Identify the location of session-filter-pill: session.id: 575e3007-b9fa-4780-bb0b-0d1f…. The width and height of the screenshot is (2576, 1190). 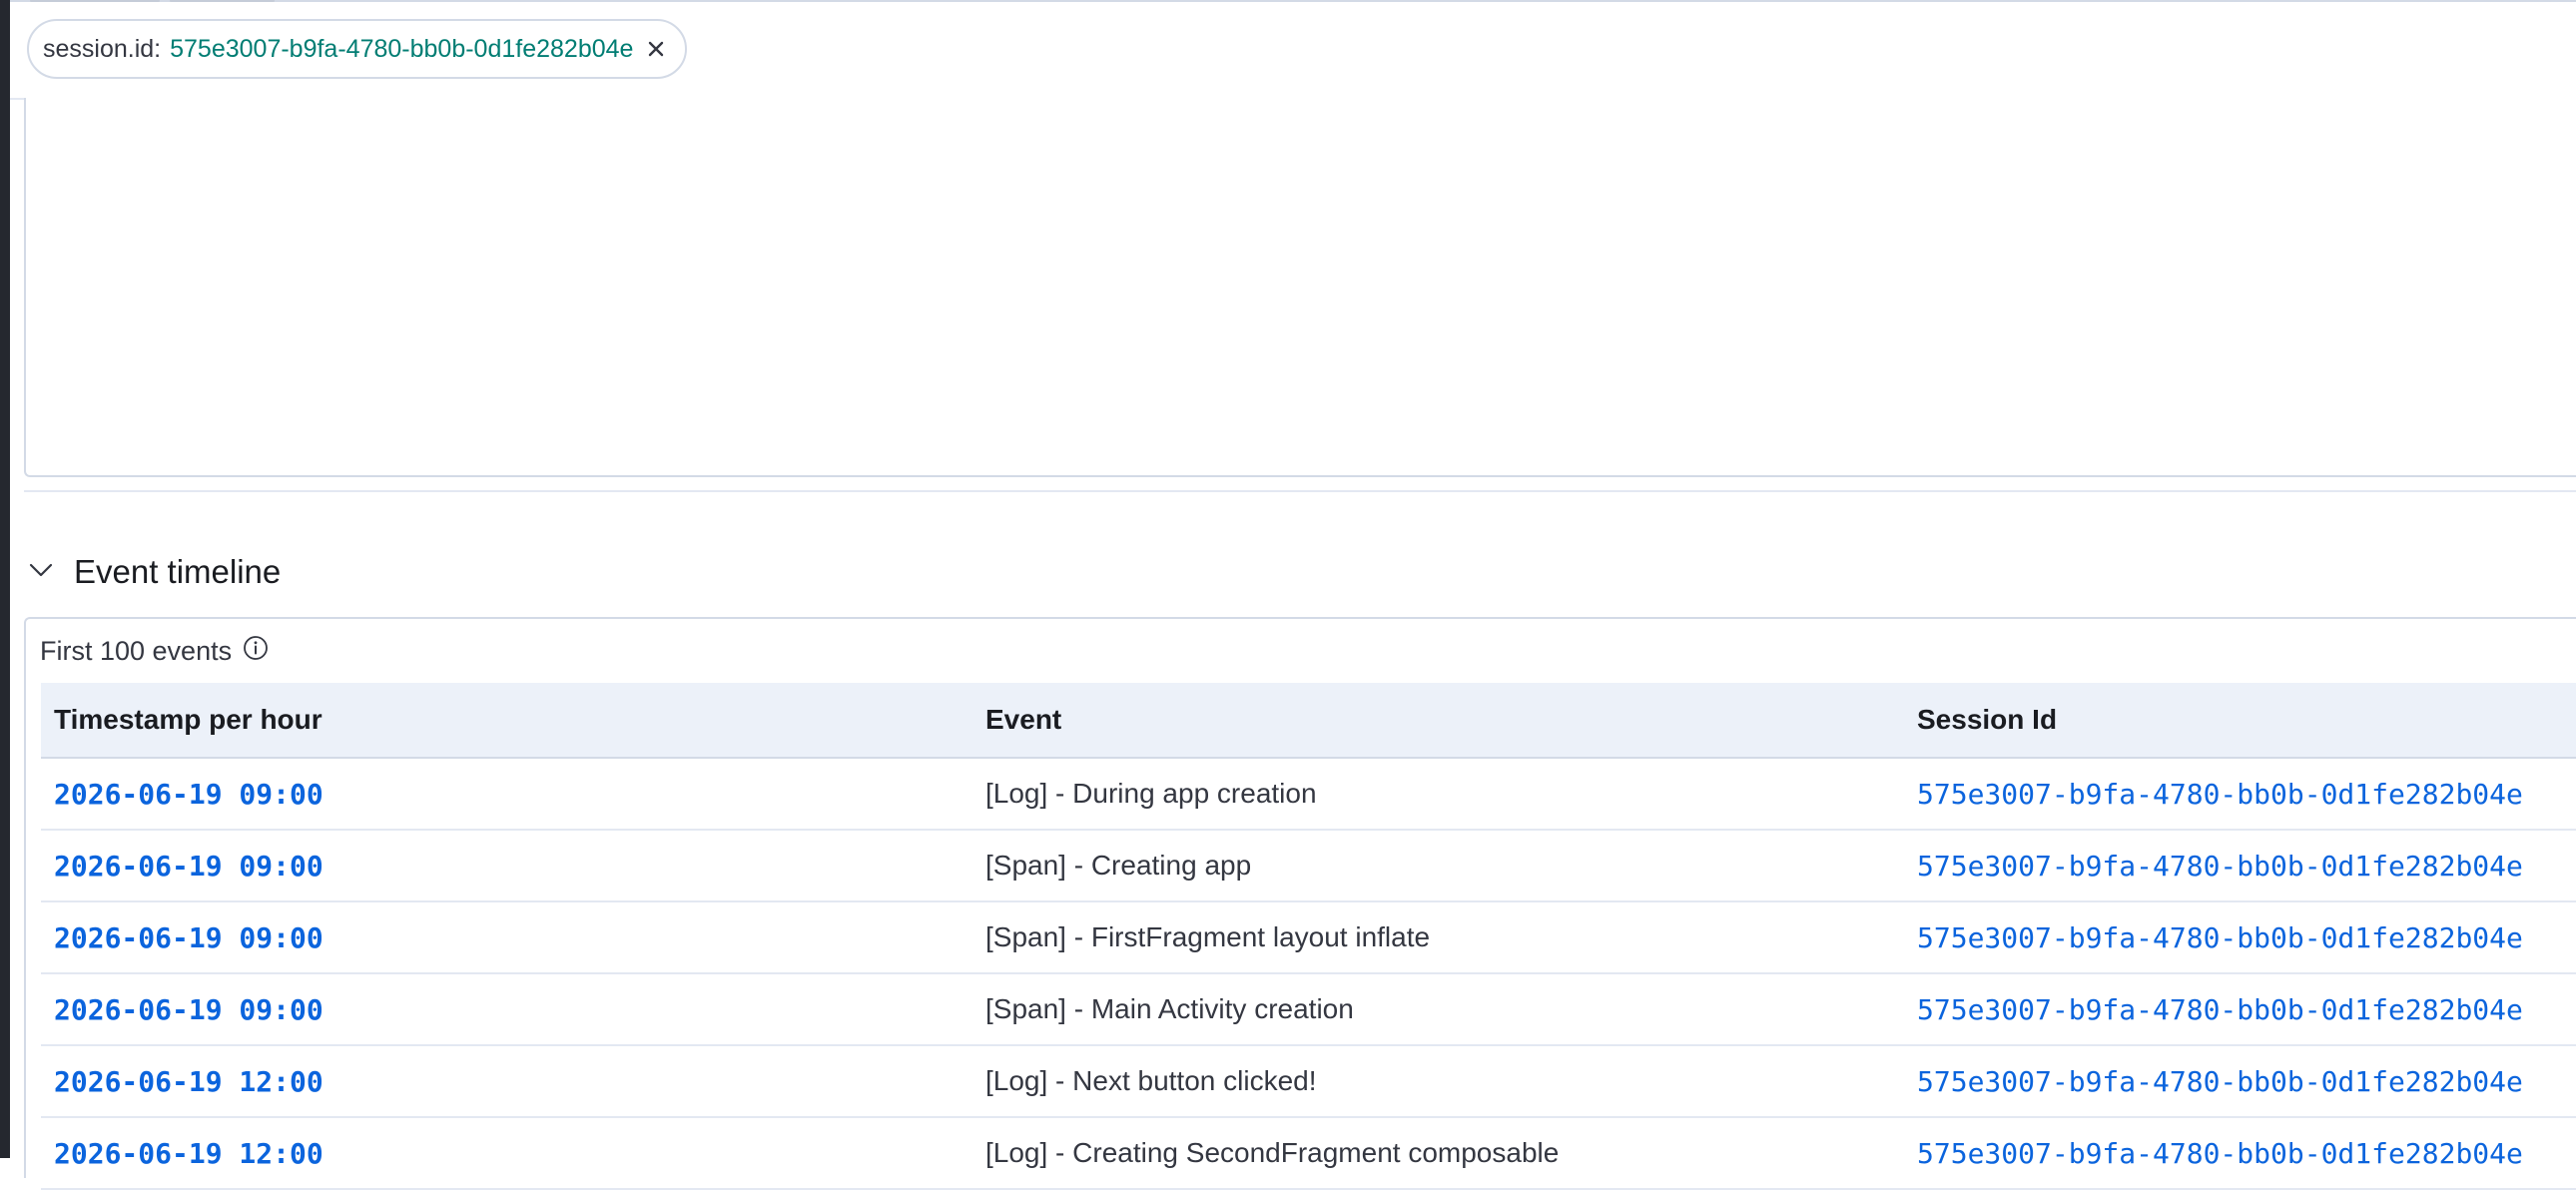
(357, 49).